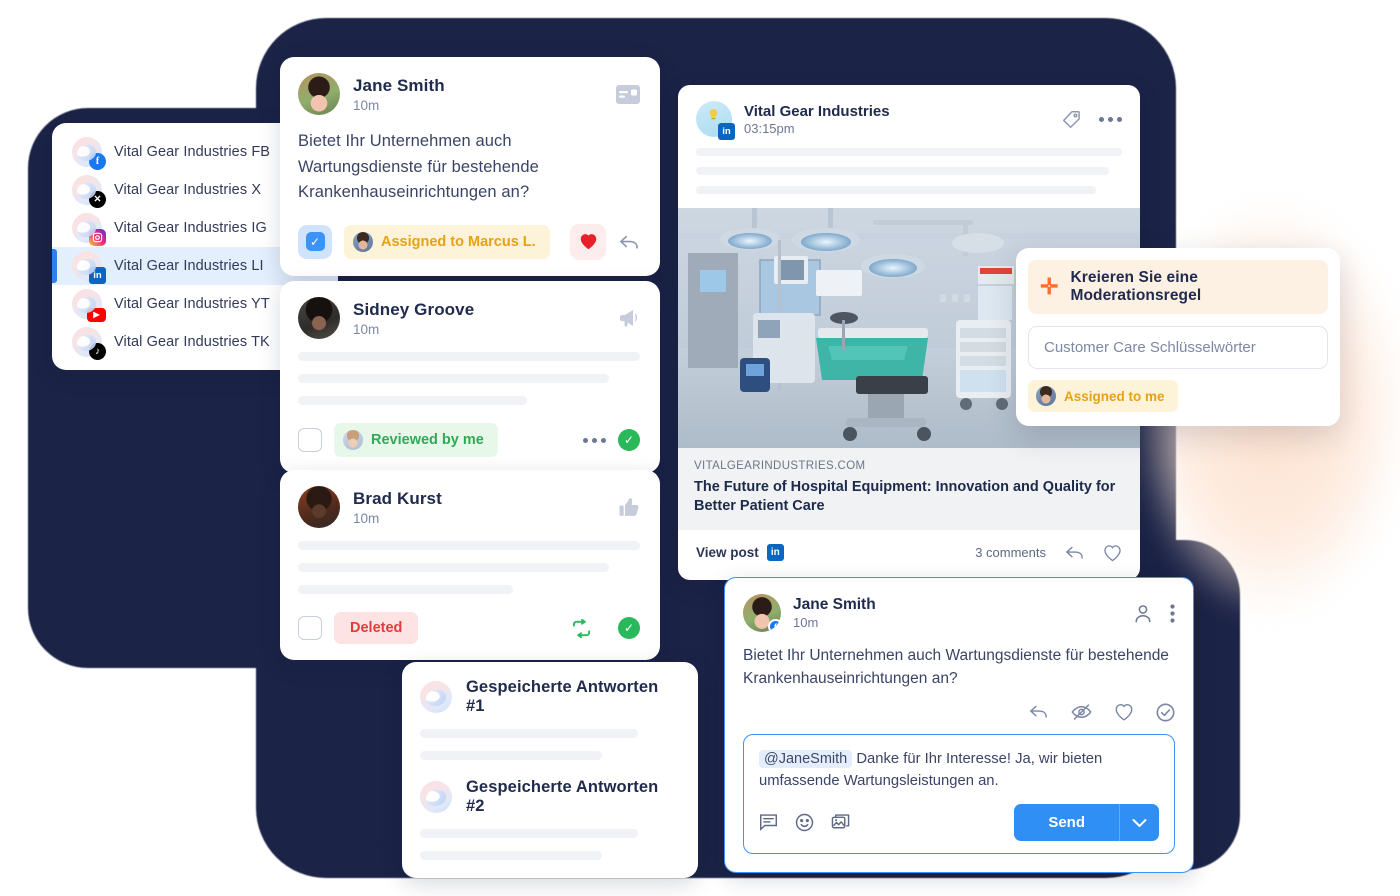 The width and height of the screenshot is (1400, 896). Describe the element at coordinates (397, 498) in the screenshot. I see `message-author: Brad Kurst` at that location.